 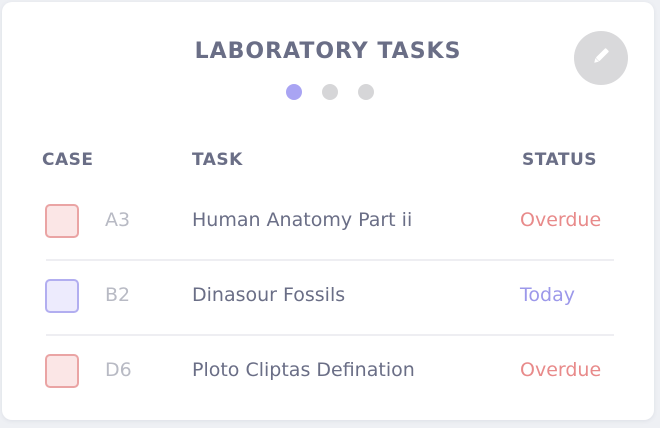 I want to click on case-id: D6, so click(x=118, y=370).